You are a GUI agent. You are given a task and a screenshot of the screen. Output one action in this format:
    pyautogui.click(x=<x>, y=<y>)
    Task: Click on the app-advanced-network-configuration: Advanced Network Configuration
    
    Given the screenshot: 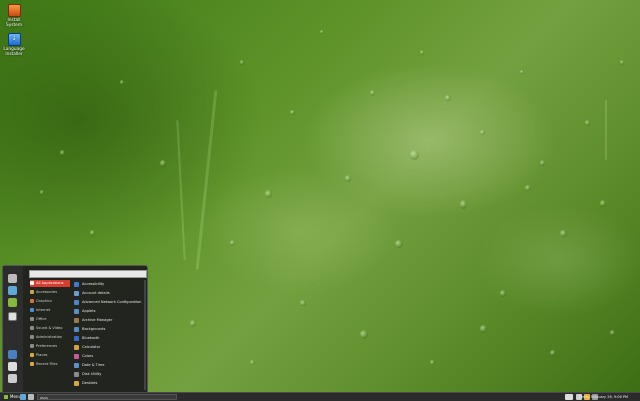 What is the action you would take?
    pyautogui.click(x=109, y=302)
    